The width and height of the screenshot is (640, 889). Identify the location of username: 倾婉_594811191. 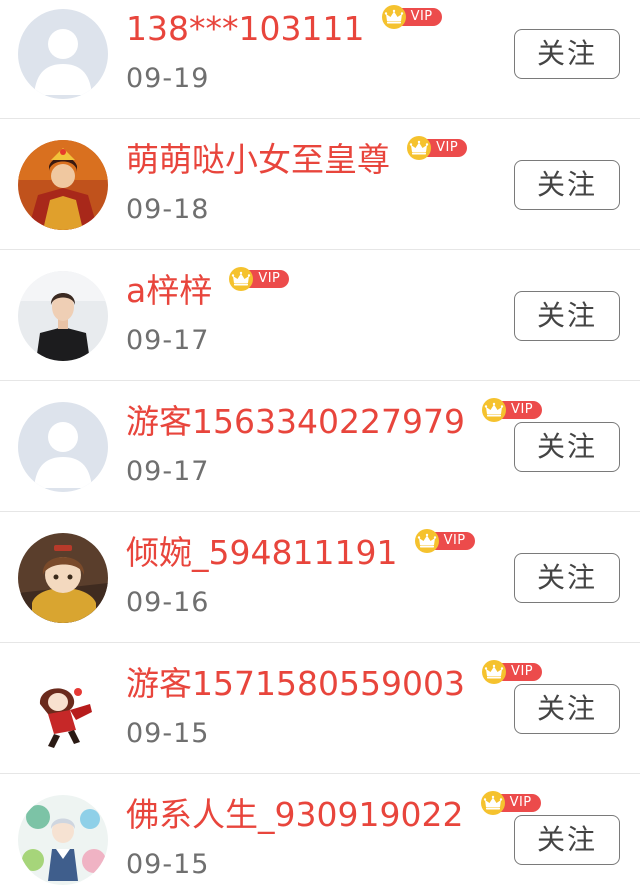
(261, 553).